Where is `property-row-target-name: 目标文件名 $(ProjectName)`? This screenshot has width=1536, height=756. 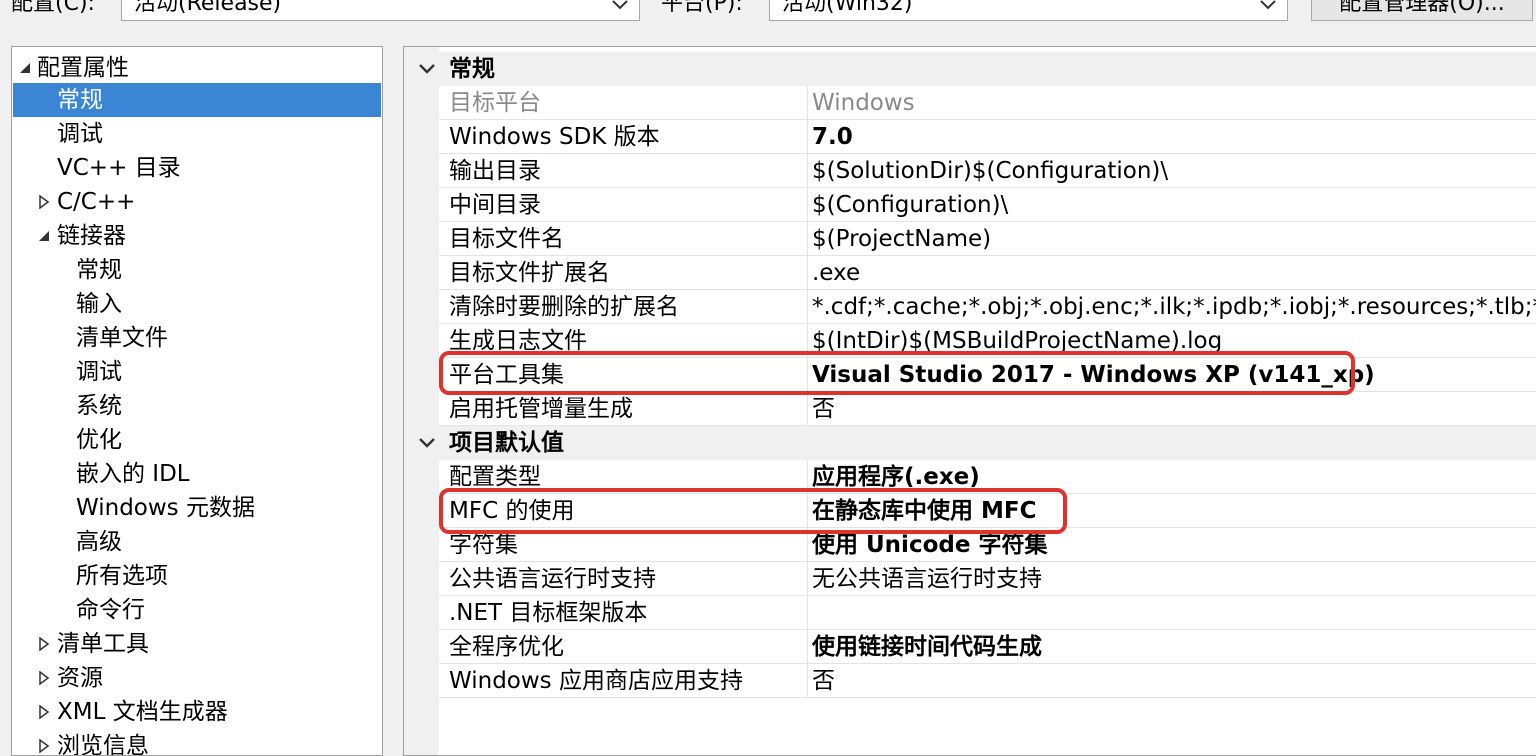 property-row-target-name: 目标文件名 $(ProjectName) is located at coordinates (987, 239).